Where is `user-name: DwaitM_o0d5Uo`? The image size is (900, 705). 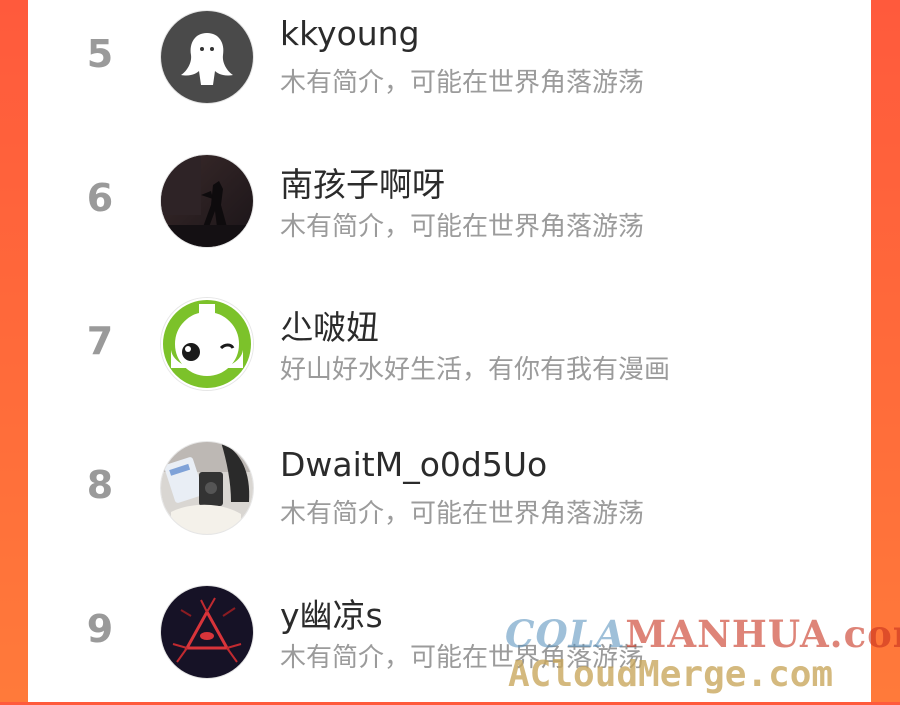
user-name: DwaitM_o0d5Uo is located at coordinates (413, 464).